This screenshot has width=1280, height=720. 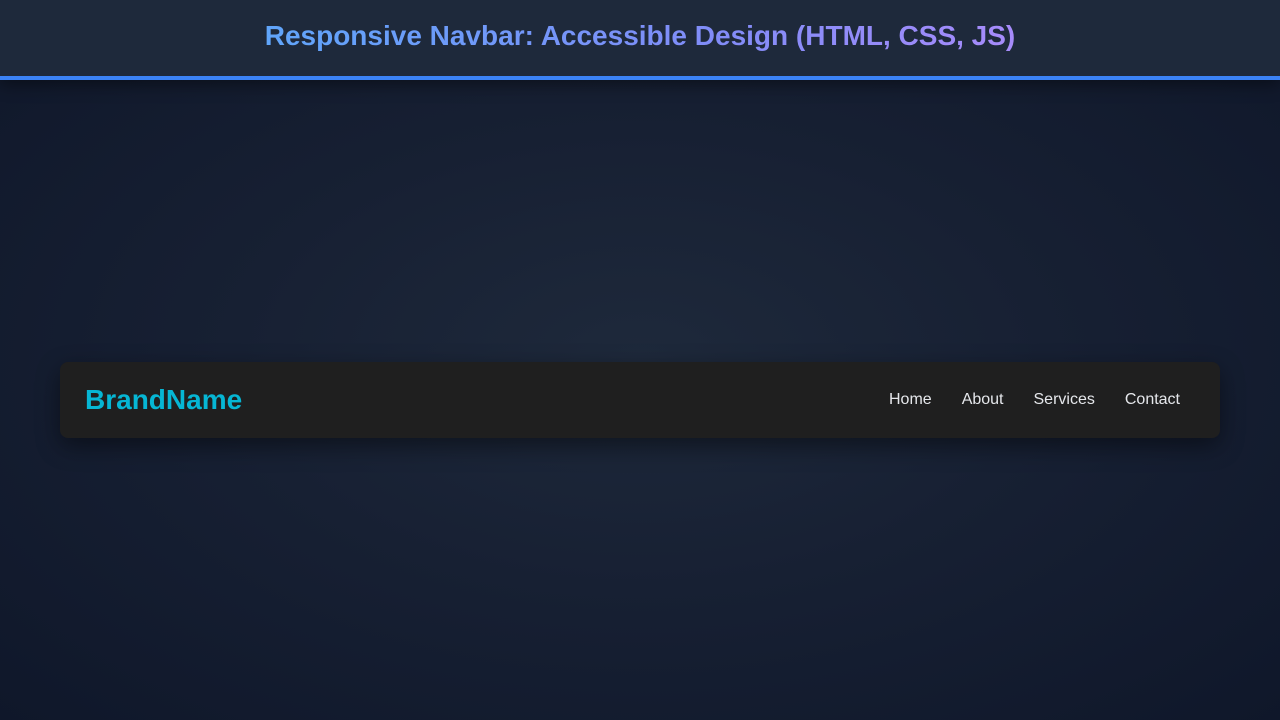 What do you see at coordinates (163, 400) in the screenshot?
I see `brand-logo-link: BrandName` at bounding box center [163, 400].